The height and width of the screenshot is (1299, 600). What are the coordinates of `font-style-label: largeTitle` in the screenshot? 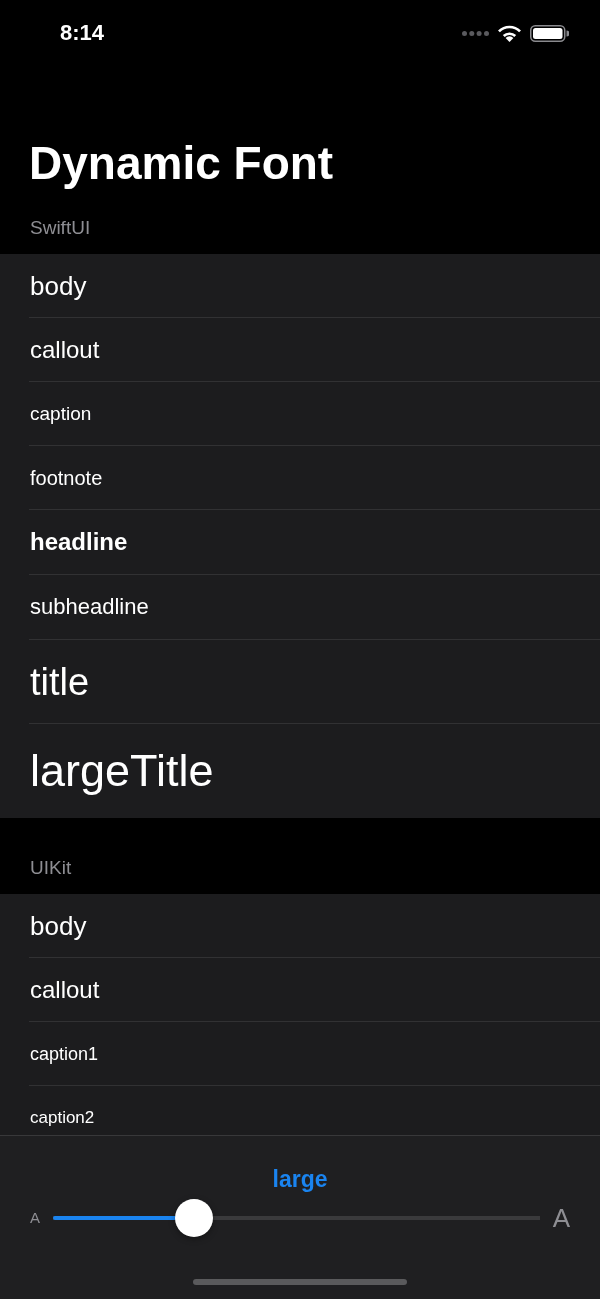 It's located at (122, 771).